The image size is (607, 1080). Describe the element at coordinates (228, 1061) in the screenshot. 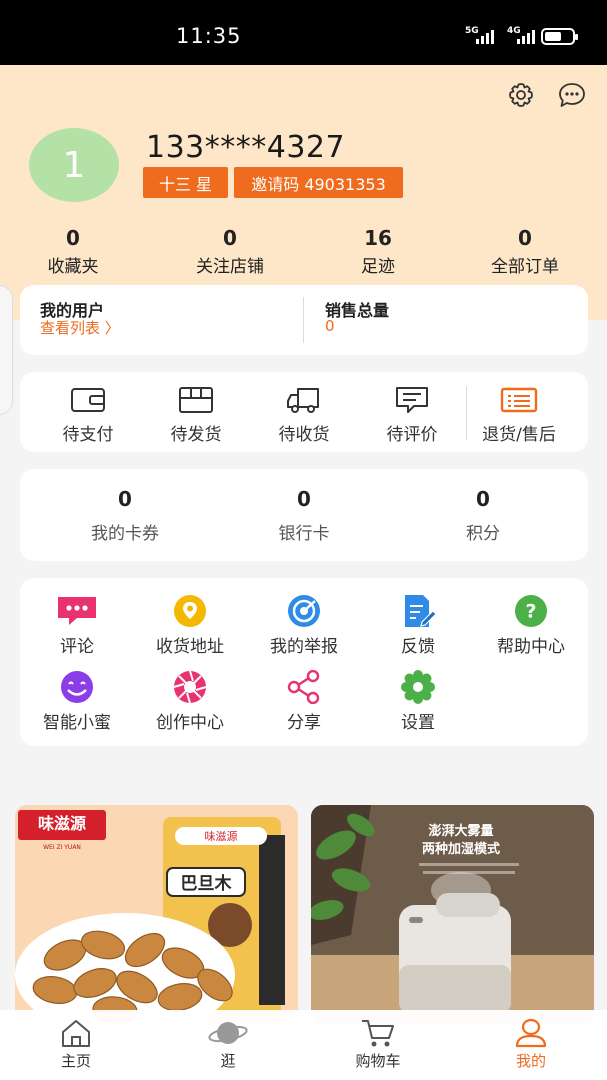

I see `tab-label: 逛` at that location.